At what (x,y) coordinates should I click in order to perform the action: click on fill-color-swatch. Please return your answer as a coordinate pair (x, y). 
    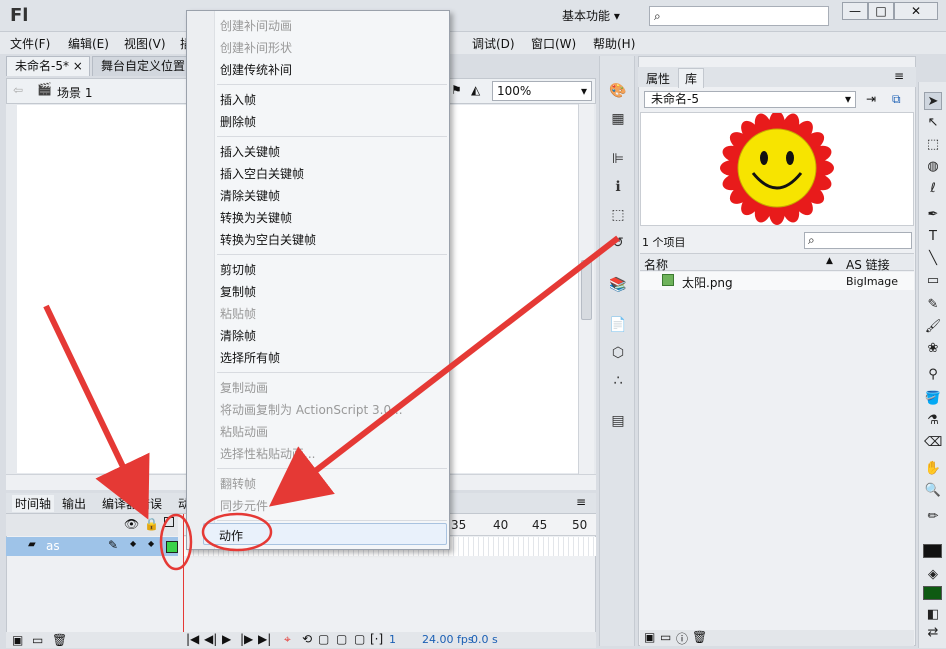
    Looking at the image, I should click on (932, 593).